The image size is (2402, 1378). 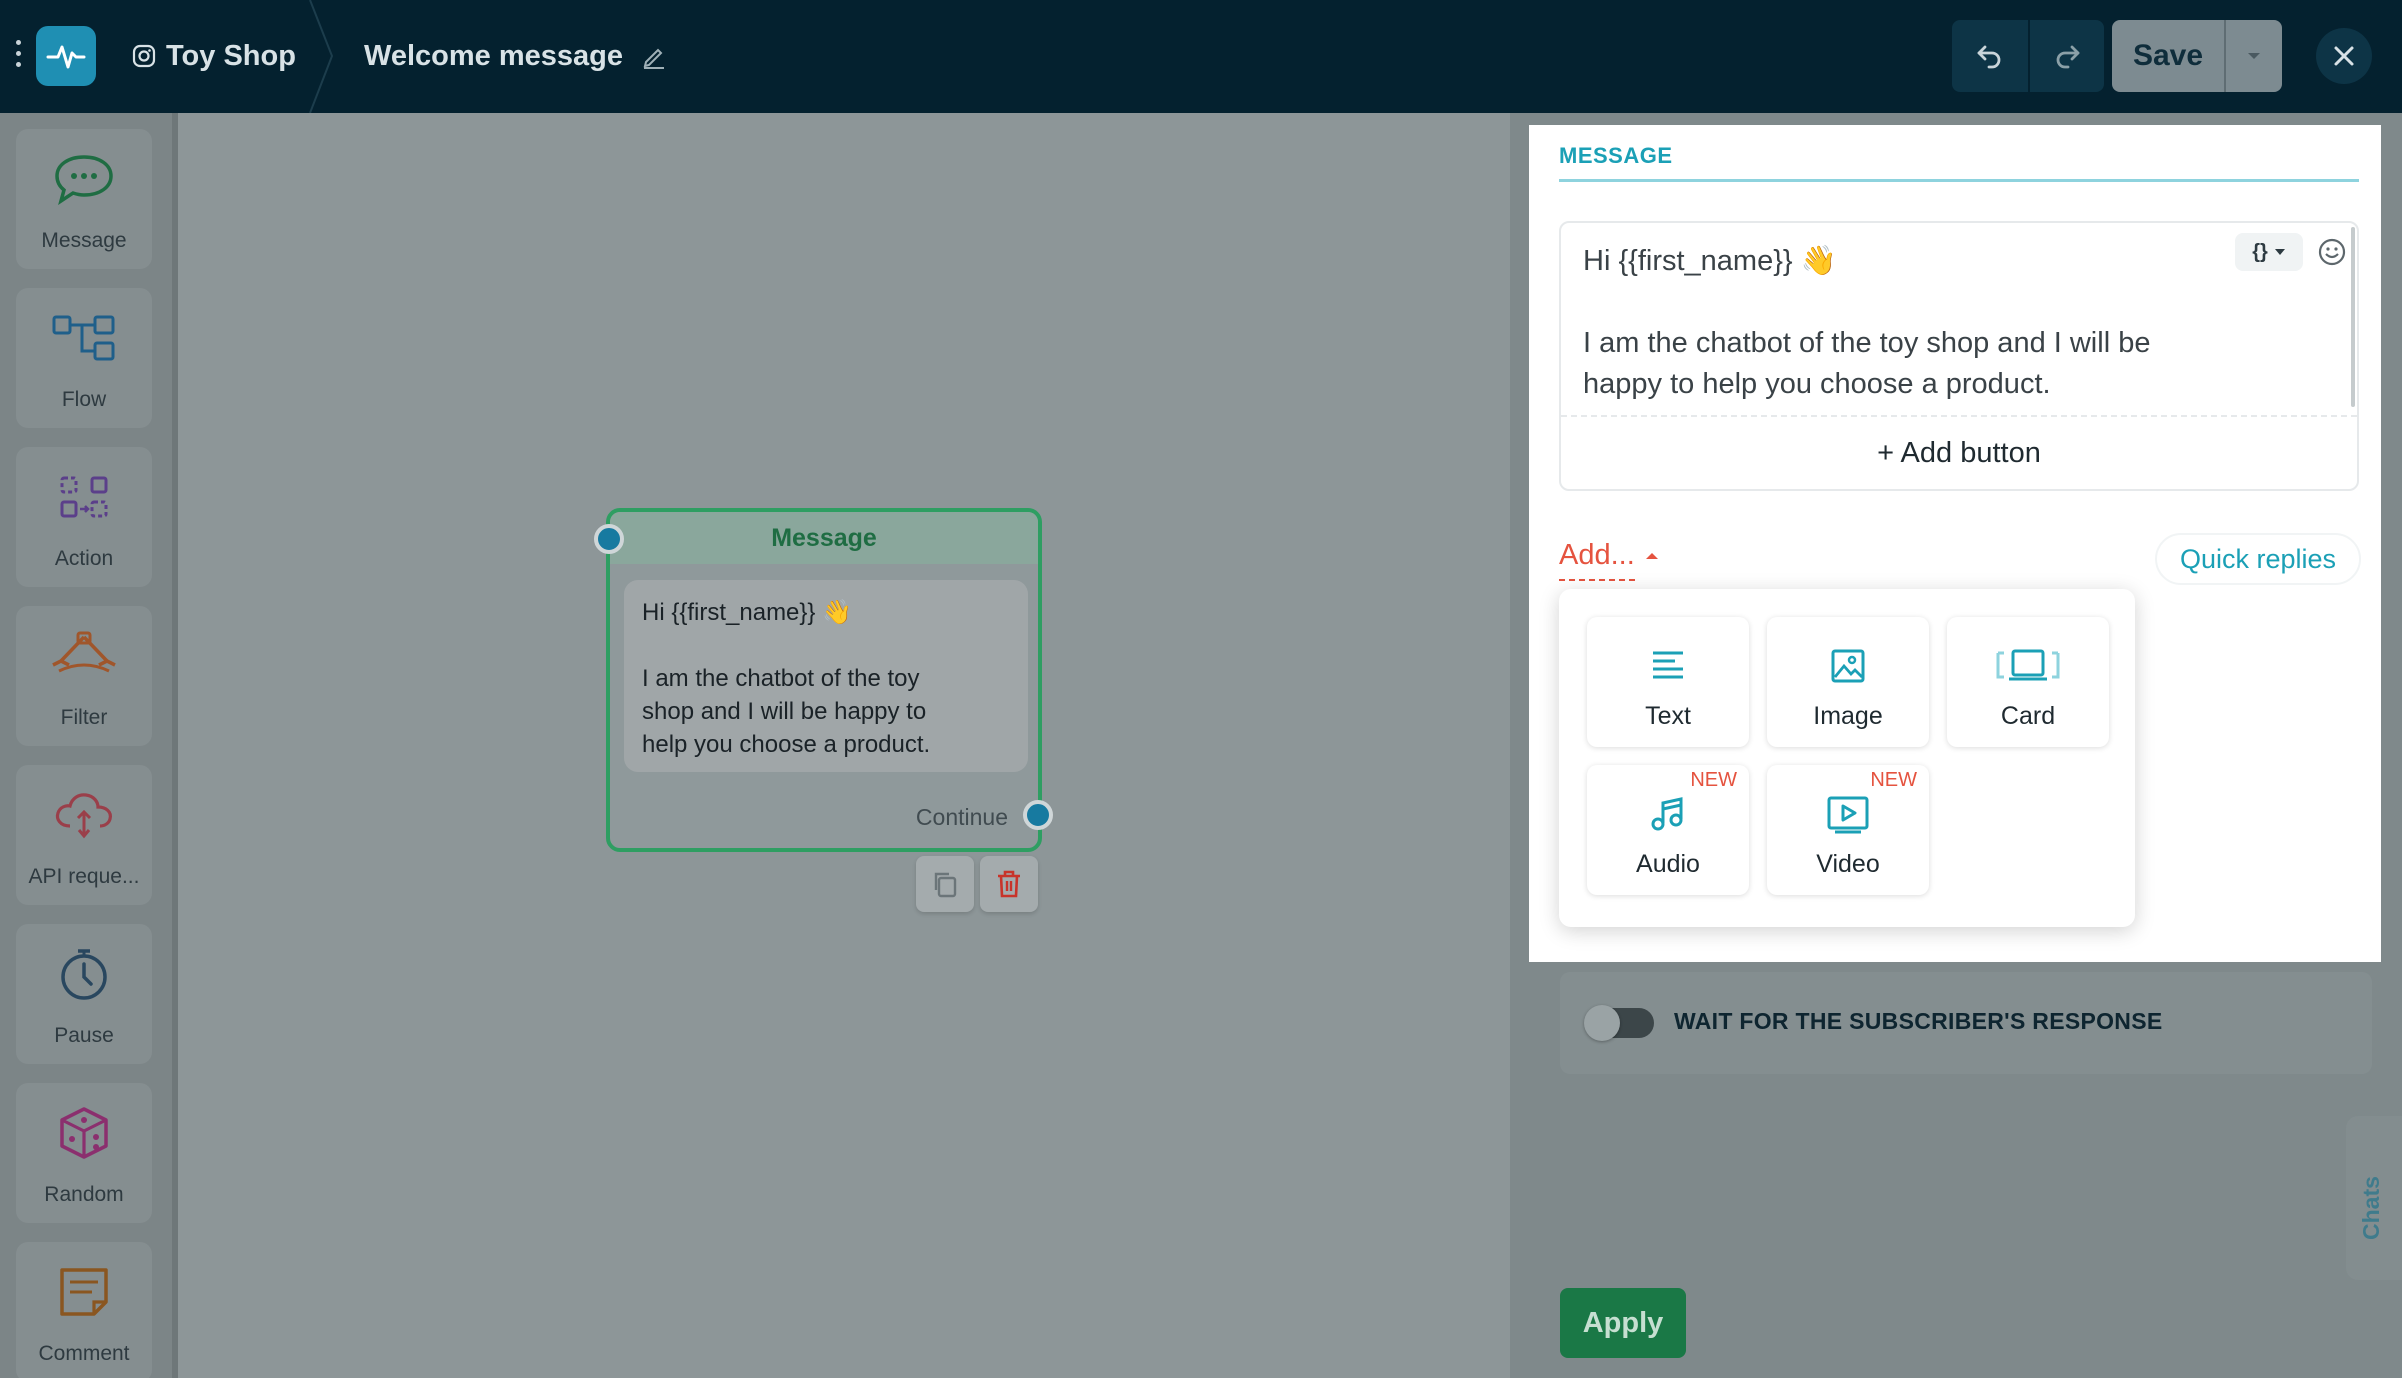 I want to click on trash-icon, so click(x=1009, y=884).